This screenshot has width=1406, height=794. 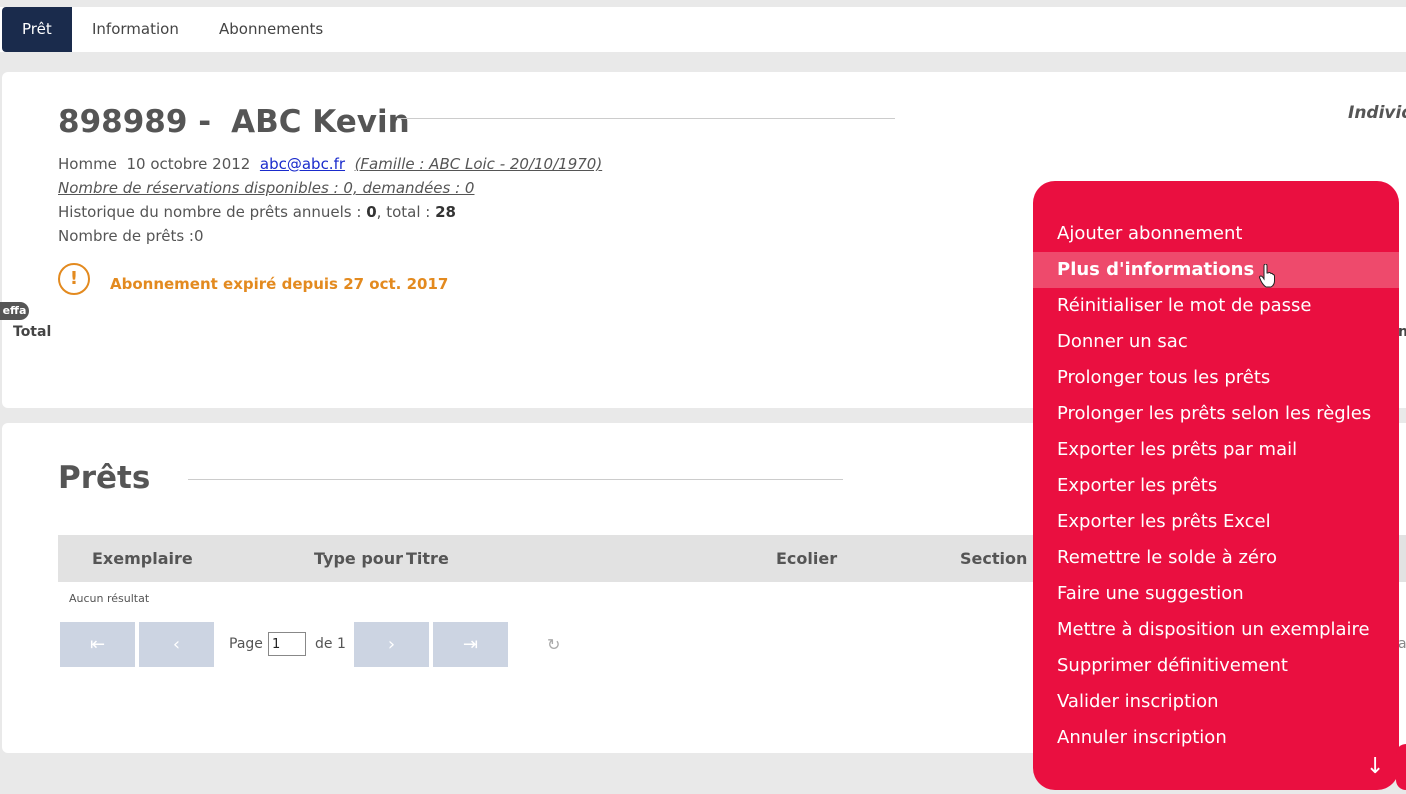 What do you see at coordinates (515, 479) in the screenshot?
I see `loans-divider` at bounding box center [515, 479].